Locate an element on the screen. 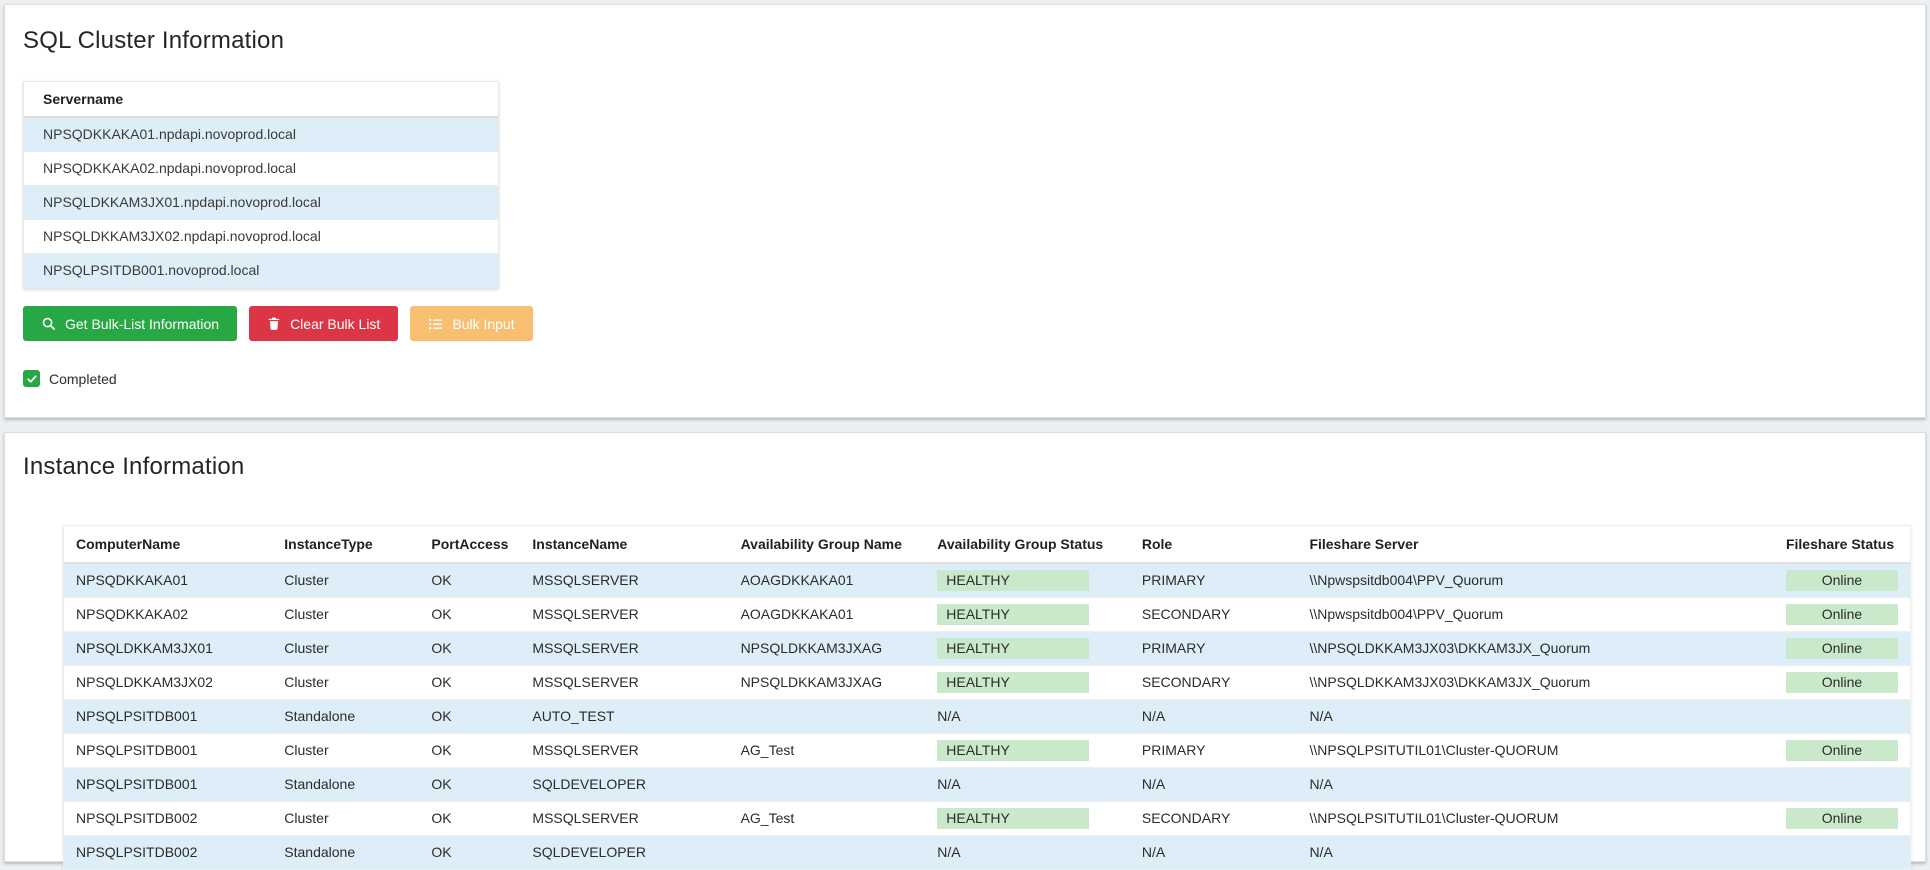  completed-checkbox is located at coordinates (31, 378).